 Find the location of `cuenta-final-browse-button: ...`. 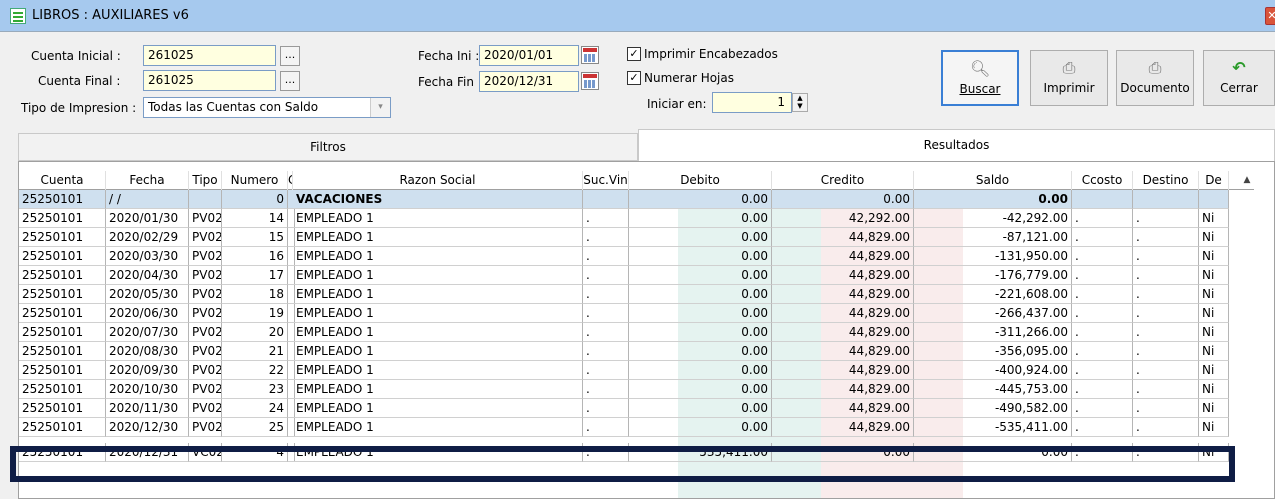

cuenta-final-browse-button: ... is located at coordinates (290, 81).